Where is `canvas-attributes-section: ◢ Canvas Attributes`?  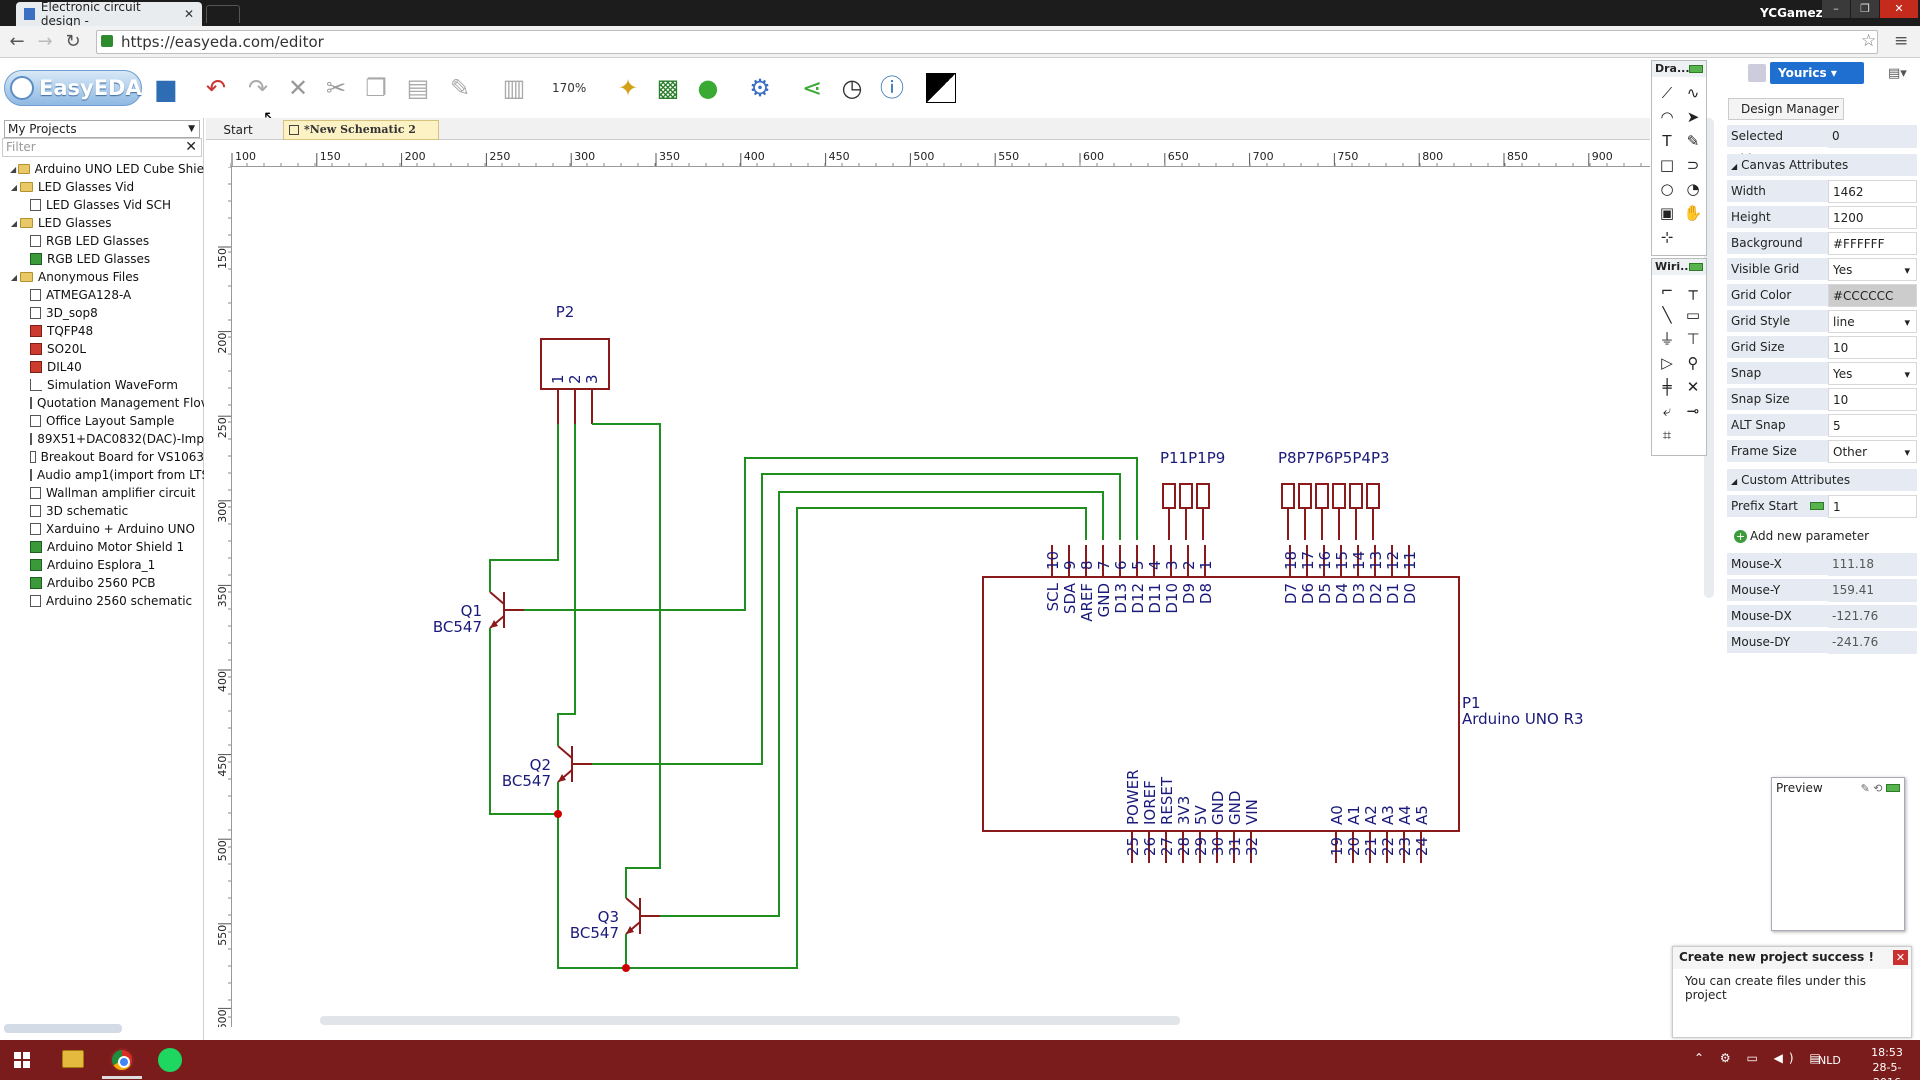
canvas-attributes-section: ◢ Canvas Attributes is located at coordinates (1822, 165).